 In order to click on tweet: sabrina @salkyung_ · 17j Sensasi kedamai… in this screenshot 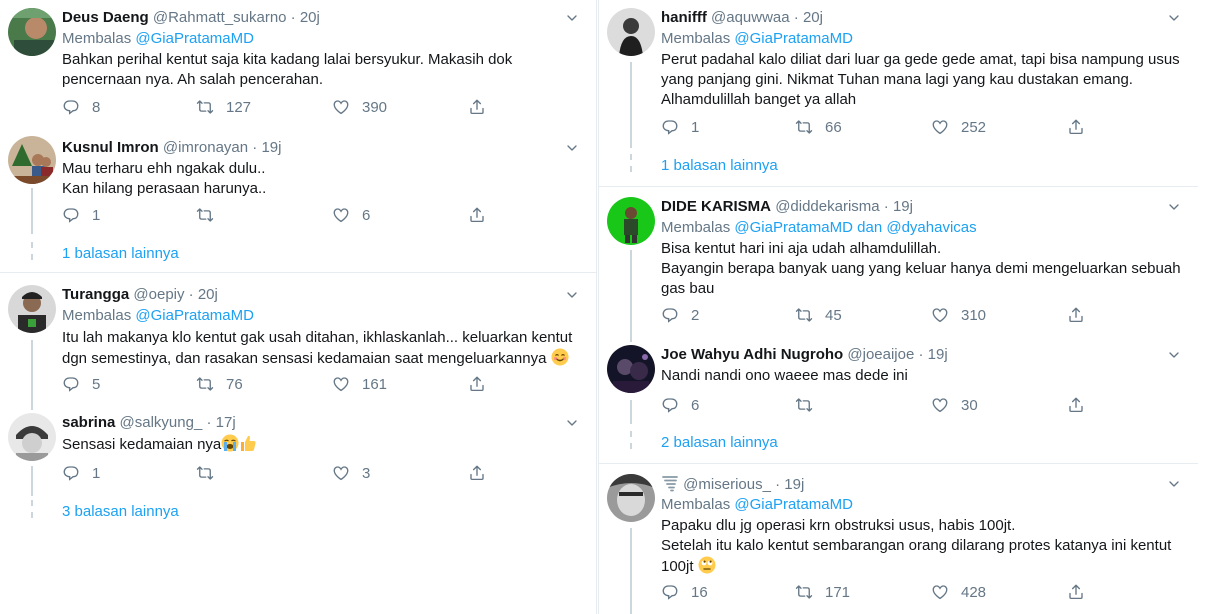, I will do `click(298, 466)`.